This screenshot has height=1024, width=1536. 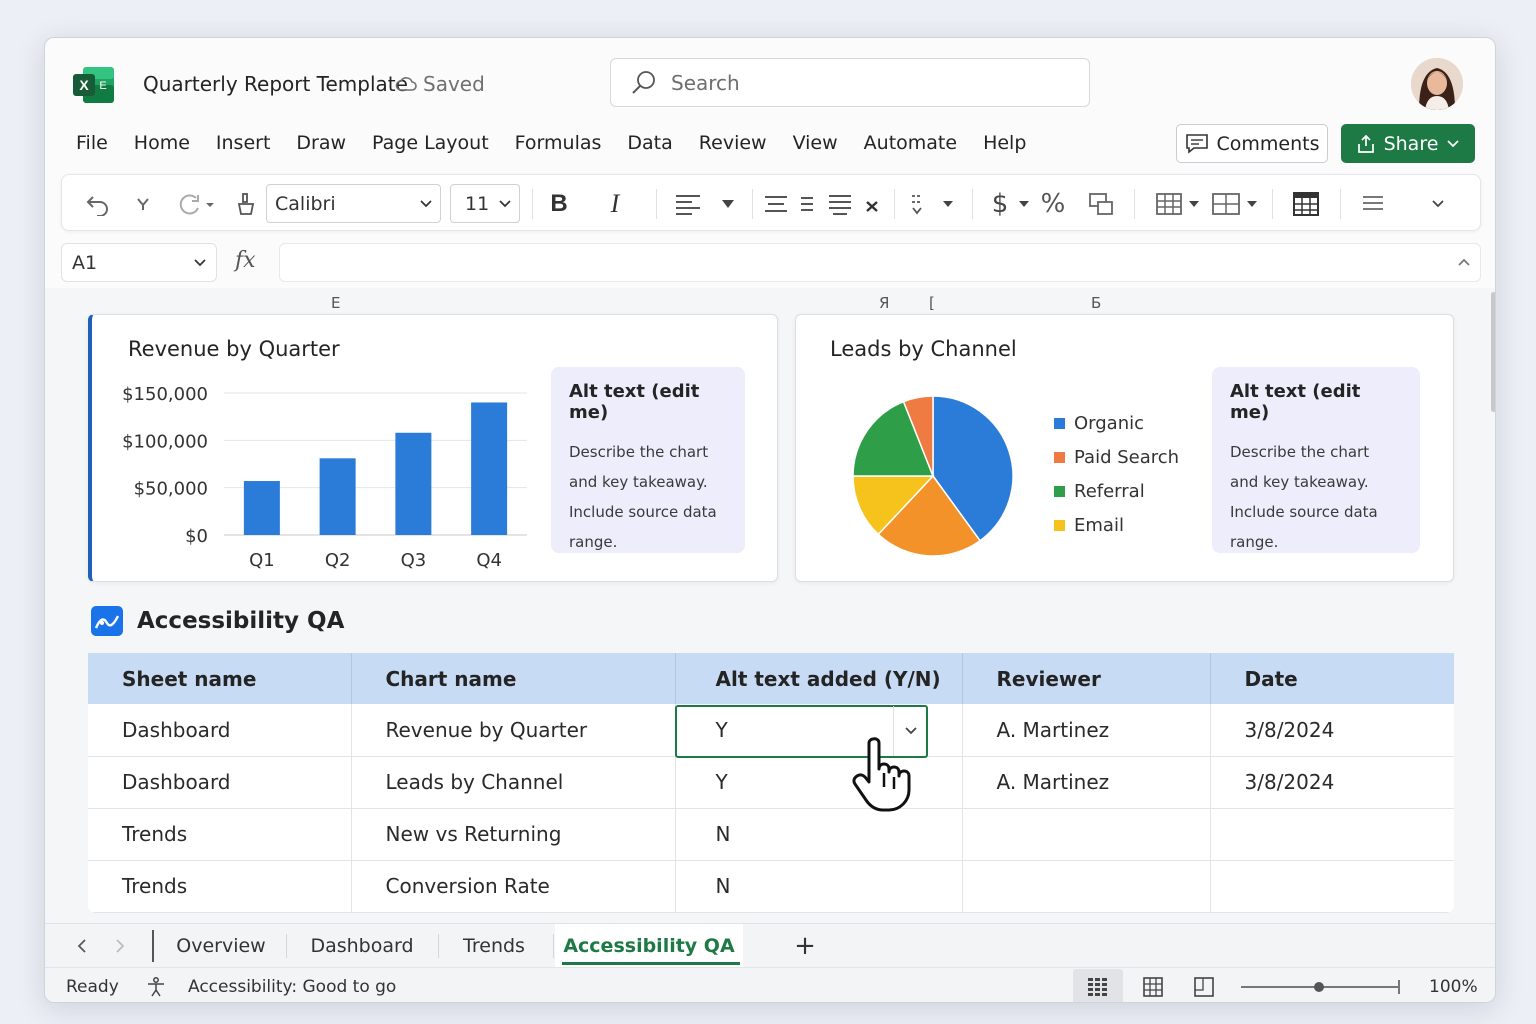 What do you see at coordinates (880, 262) in the screenshot?
I see `formula-input` at bounding box center [880, 262].